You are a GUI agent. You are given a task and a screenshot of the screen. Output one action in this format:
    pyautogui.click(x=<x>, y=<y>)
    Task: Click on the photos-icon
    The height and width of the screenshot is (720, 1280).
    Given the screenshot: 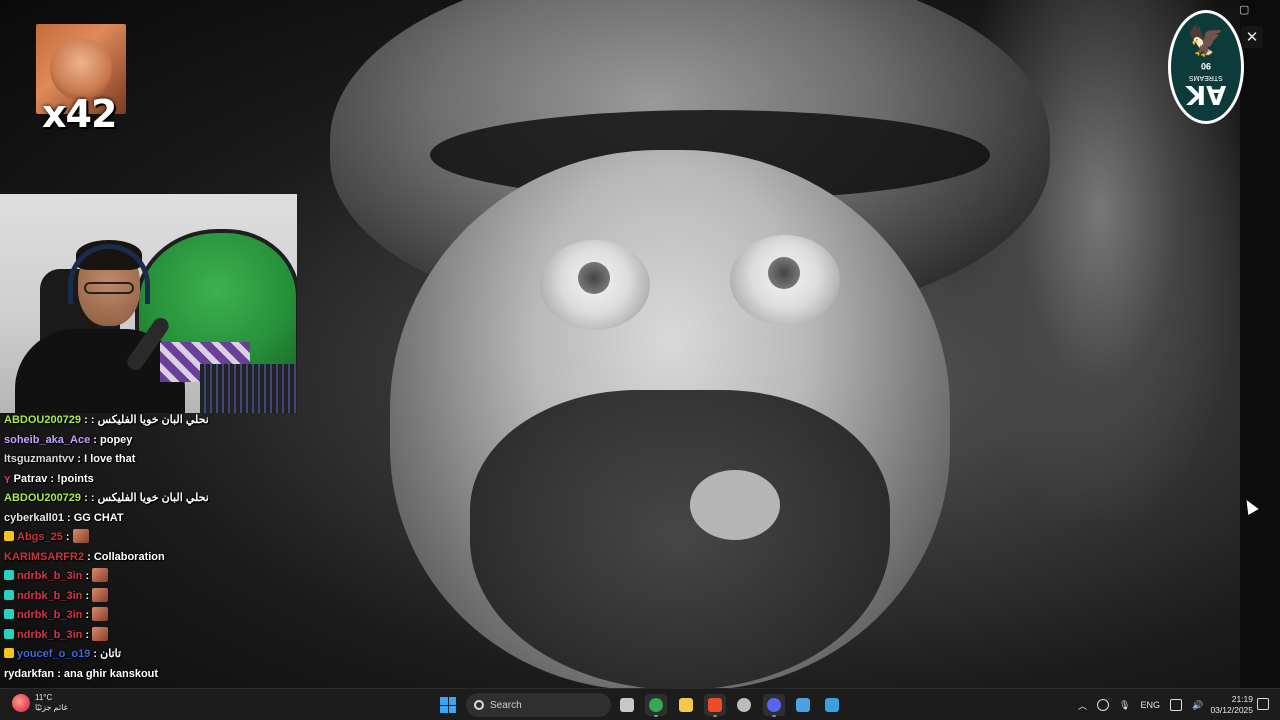 What is the action you would take?
    pyautogui.click(x=802, y=705)
    